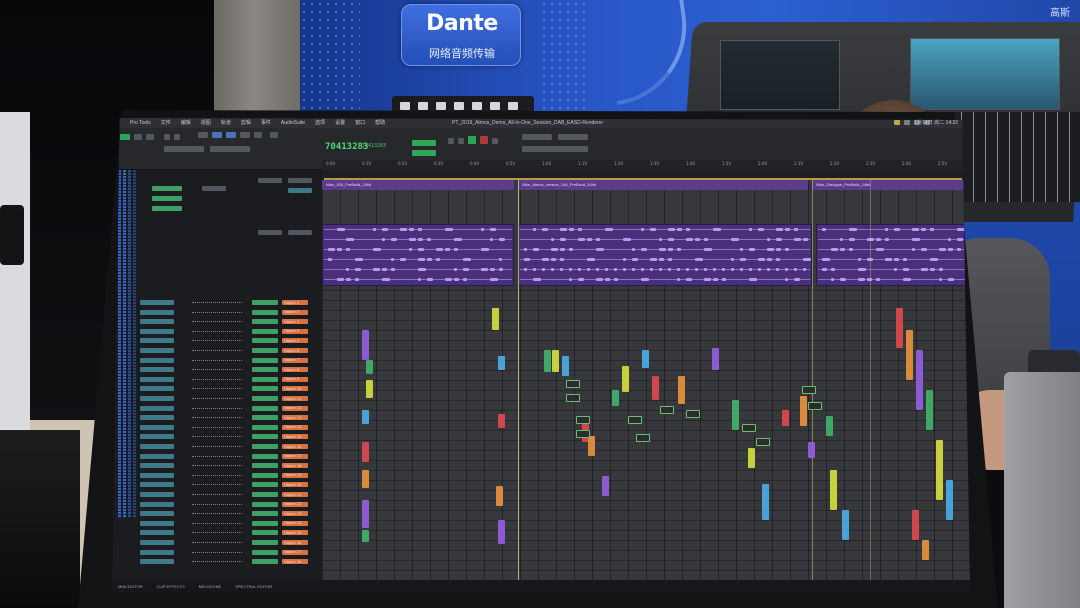  Describe the element at coordinates (258, 135) in the screenshot. I see `trim-tool` at that location.